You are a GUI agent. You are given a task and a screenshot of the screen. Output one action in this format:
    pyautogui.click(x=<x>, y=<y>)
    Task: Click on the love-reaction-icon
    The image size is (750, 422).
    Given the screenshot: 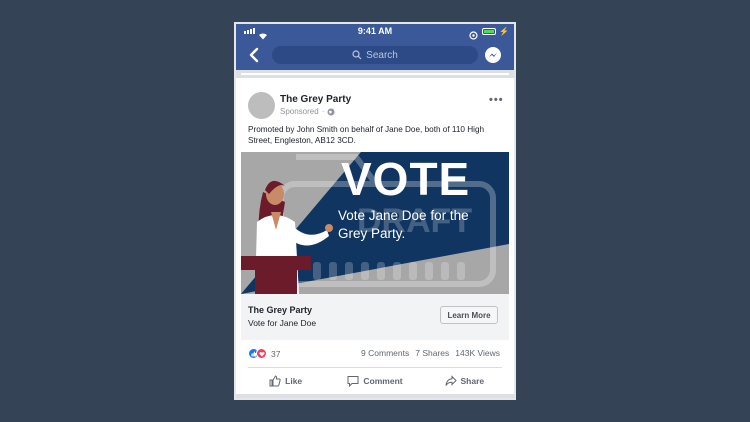 What is the action you would take?
    pyautogui.click(x=261, y=353)
    